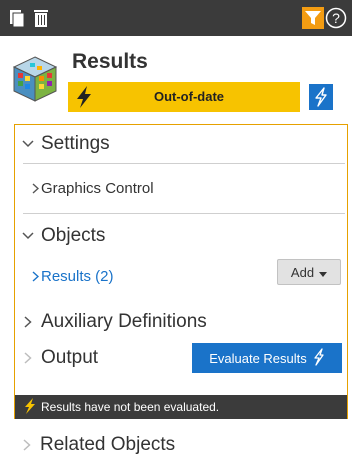 The image size is (352, 468). Describe the element at coordinates (176, 18) in the screenshot. I see `top-toolbar: ?` at that location.